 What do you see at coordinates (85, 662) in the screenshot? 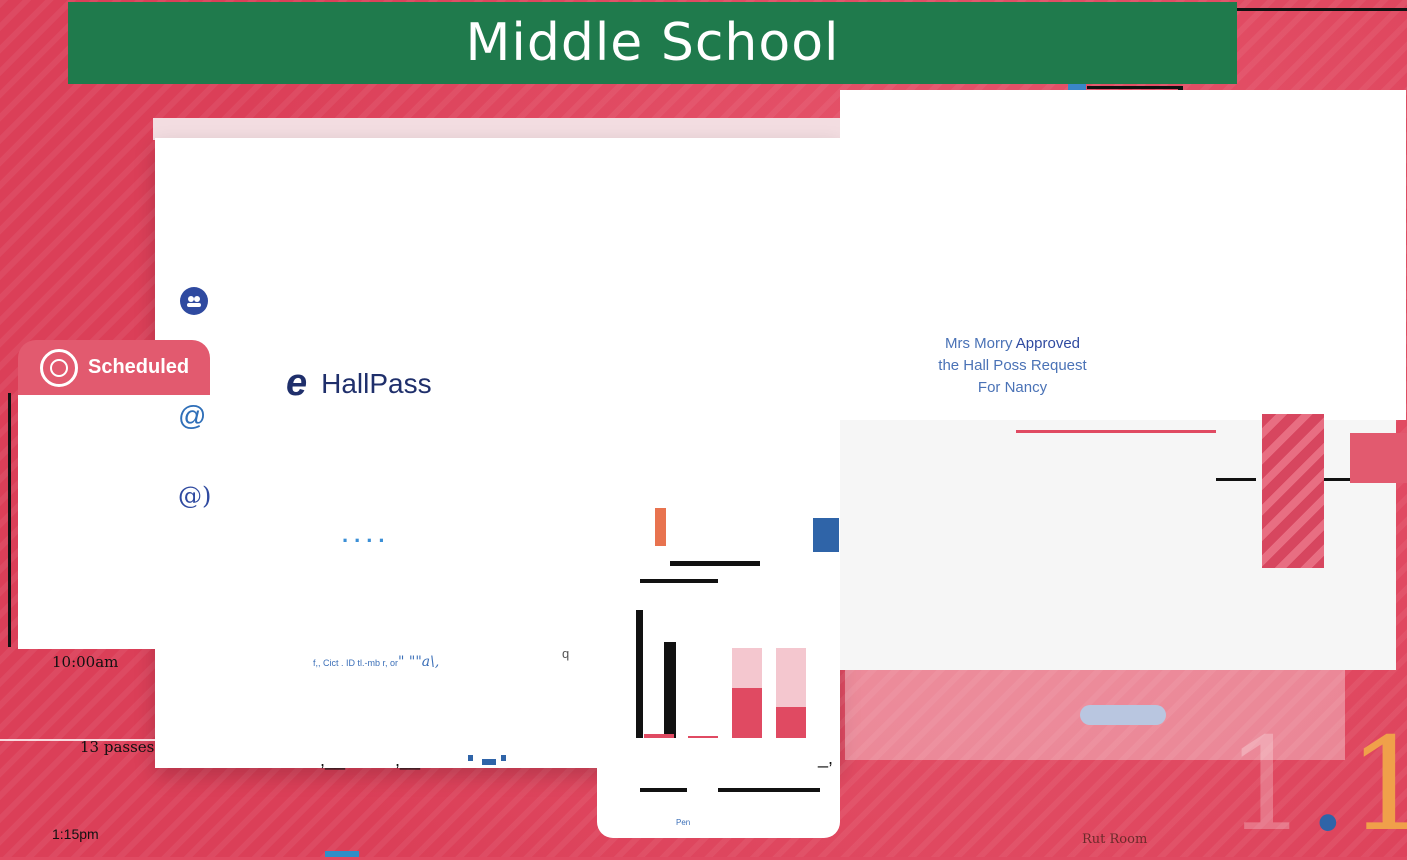
I see `time-label: 10:00am` at bounding box center [85, 662].